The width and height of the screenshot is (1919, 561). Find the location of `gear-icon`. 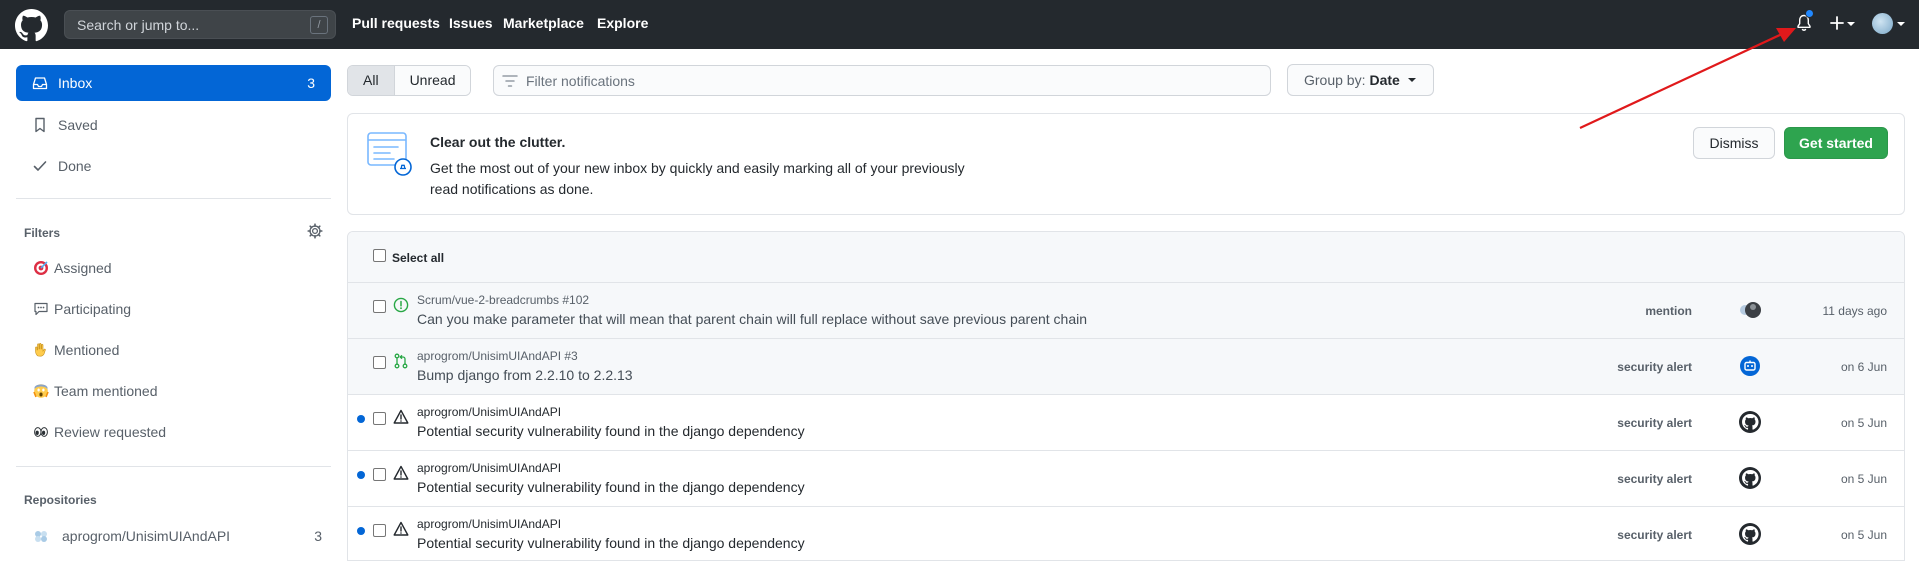

gear-icon is located at coordinates (315, 231).